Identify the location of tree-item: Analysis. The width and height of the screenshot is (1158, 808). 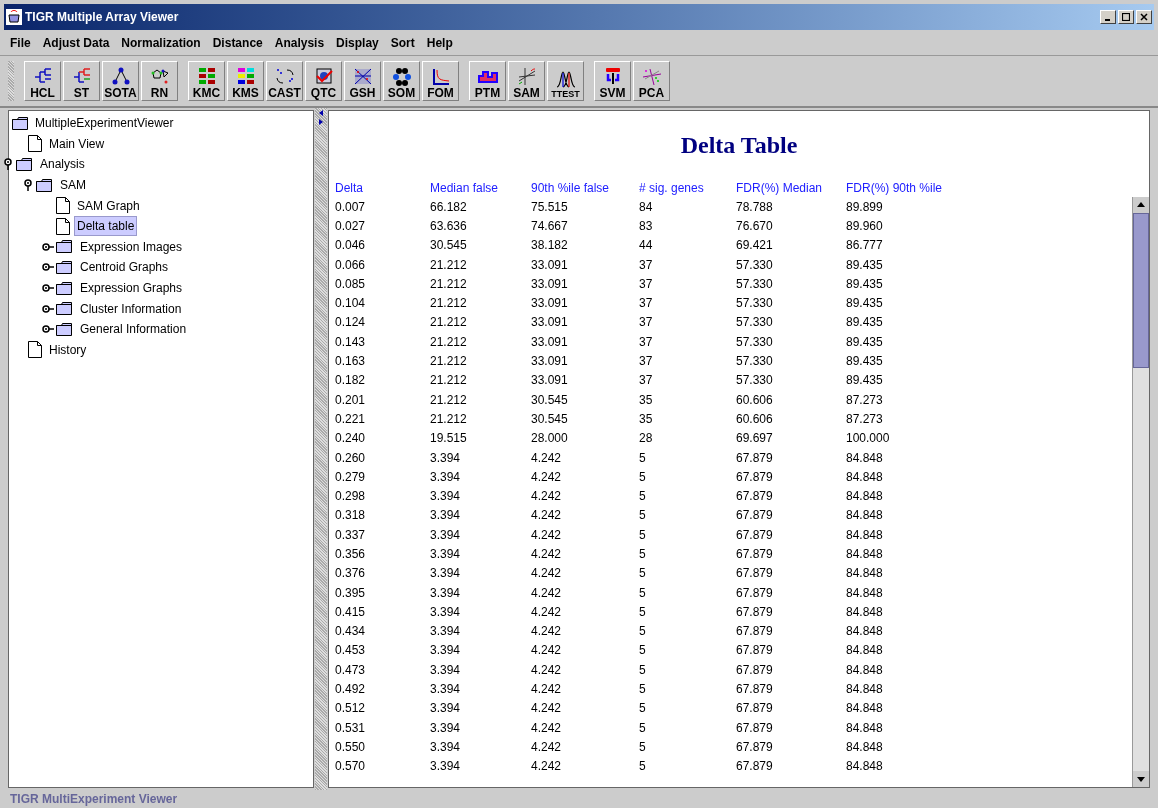
(62, 164).